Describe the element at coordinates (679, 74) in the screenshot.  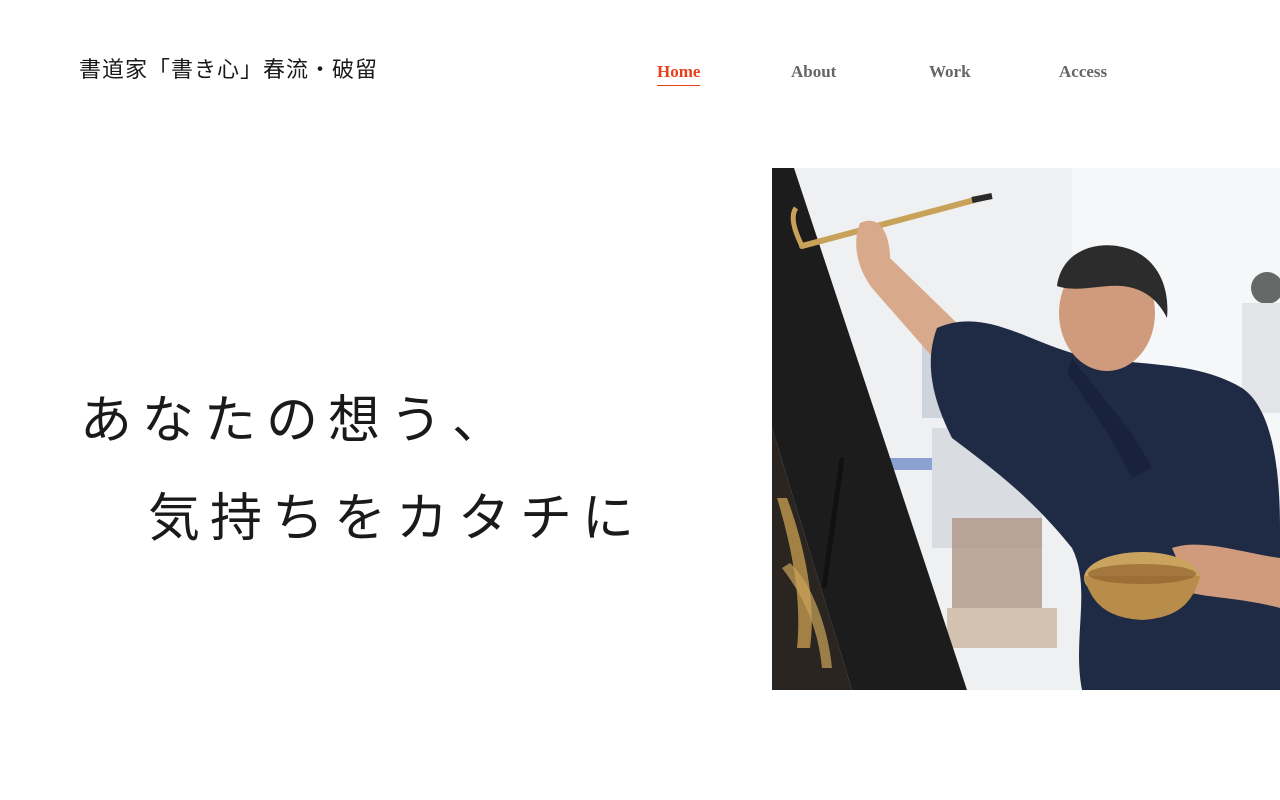
I see `nav-home-link: Home` at that location.